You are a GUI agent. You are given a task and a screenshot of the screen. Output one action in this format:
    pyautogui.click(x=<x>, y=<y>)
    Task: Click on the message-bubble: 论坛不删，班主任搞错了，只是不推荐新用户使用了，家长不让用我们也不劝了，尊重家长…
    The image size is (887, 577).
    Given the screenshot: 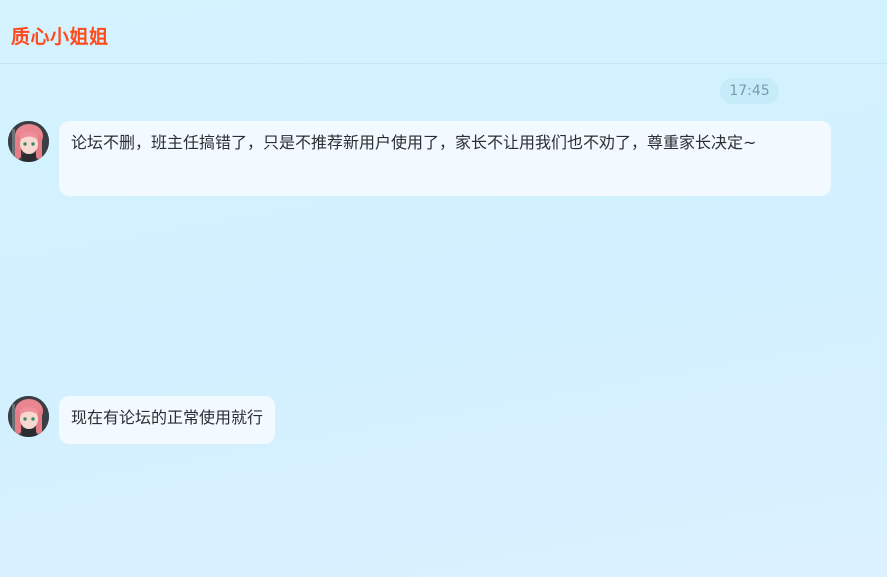 What is the action you would take?
    pyautogui.click(x=445, y=158)
    